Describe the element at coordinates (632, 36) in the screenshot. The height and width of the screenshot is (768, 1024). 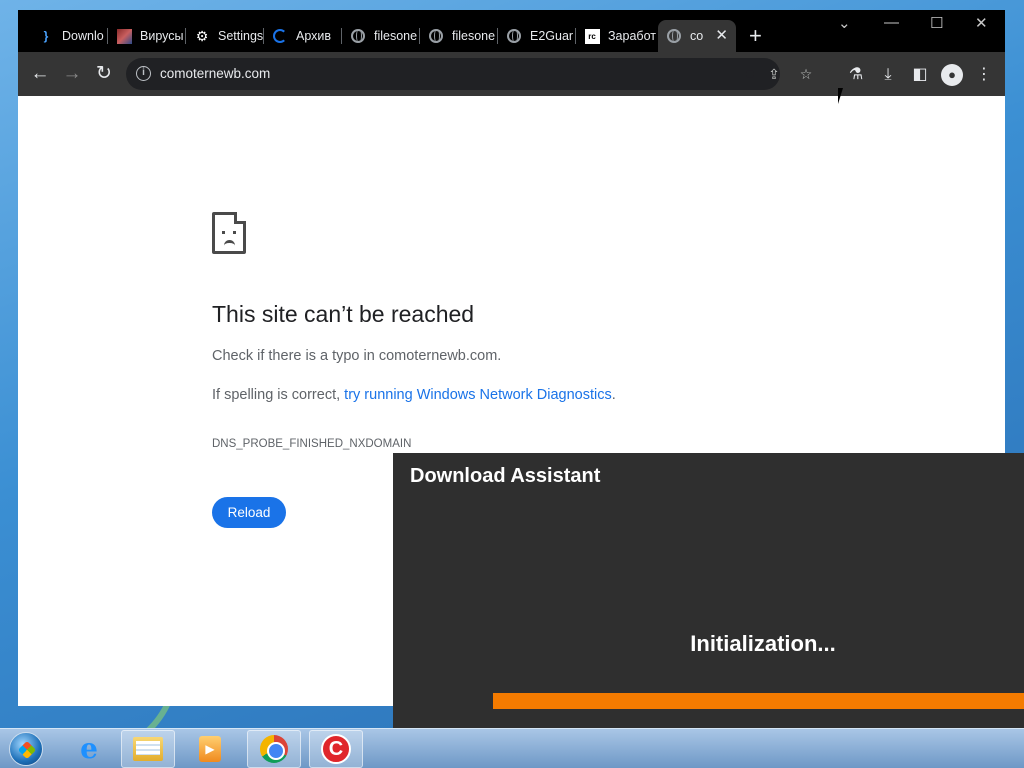
I see `tab-title: Заработ` at that location.